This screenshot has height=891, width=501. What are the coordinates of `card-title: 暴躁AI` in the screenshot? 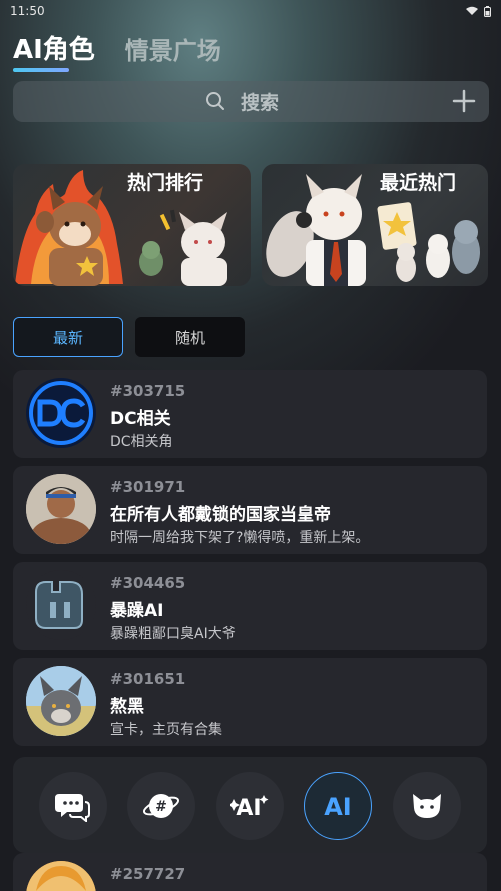 It's located at (137, 611).